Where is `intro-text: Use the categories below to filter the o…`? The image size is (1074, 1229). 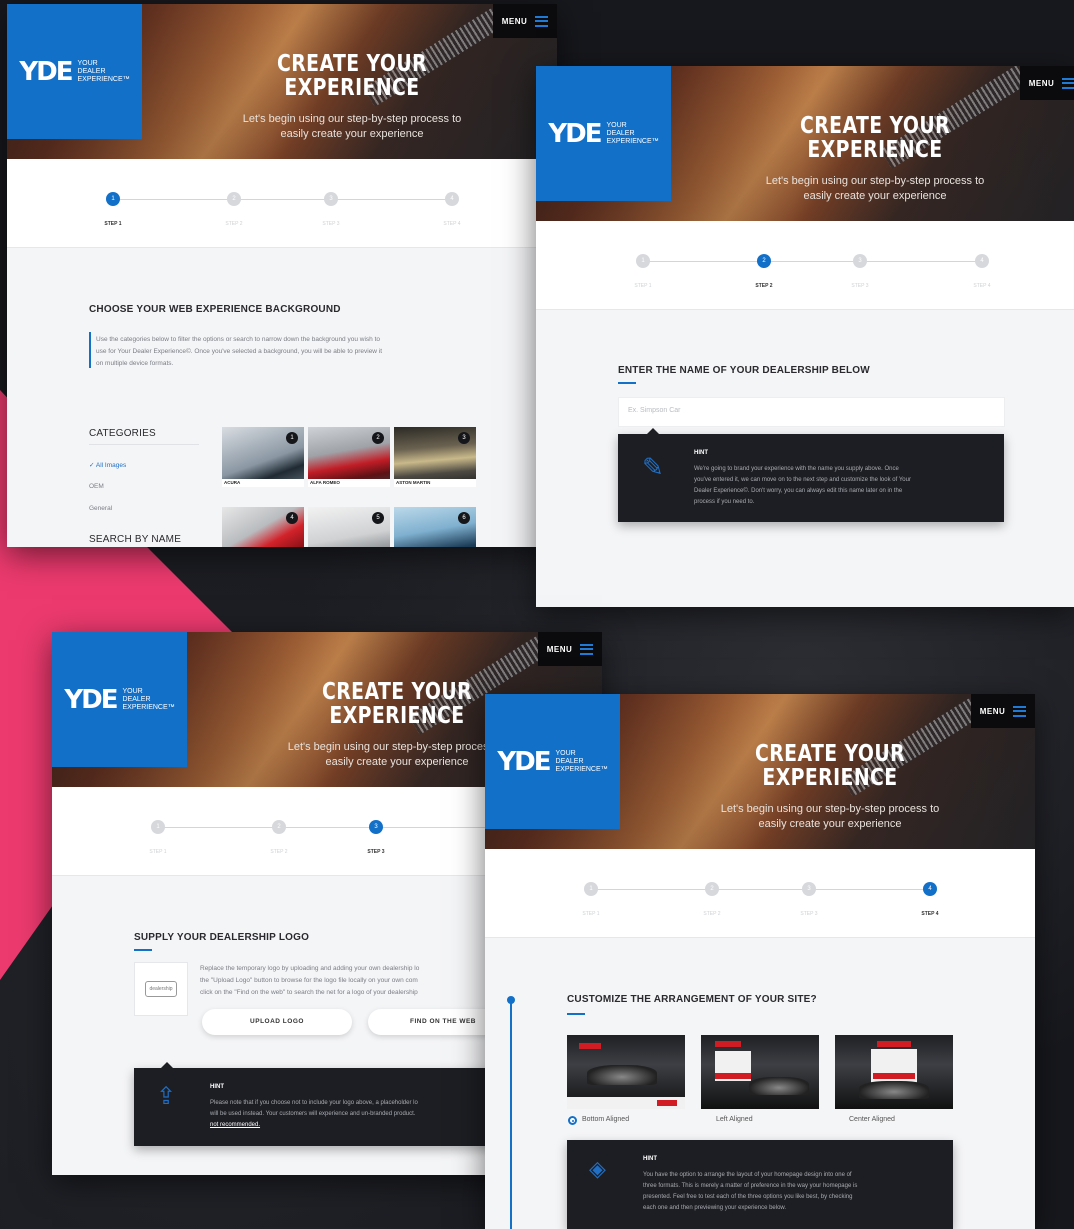 intro-text: Use the categories below to filter the o… is located at coordinates (239, 351).